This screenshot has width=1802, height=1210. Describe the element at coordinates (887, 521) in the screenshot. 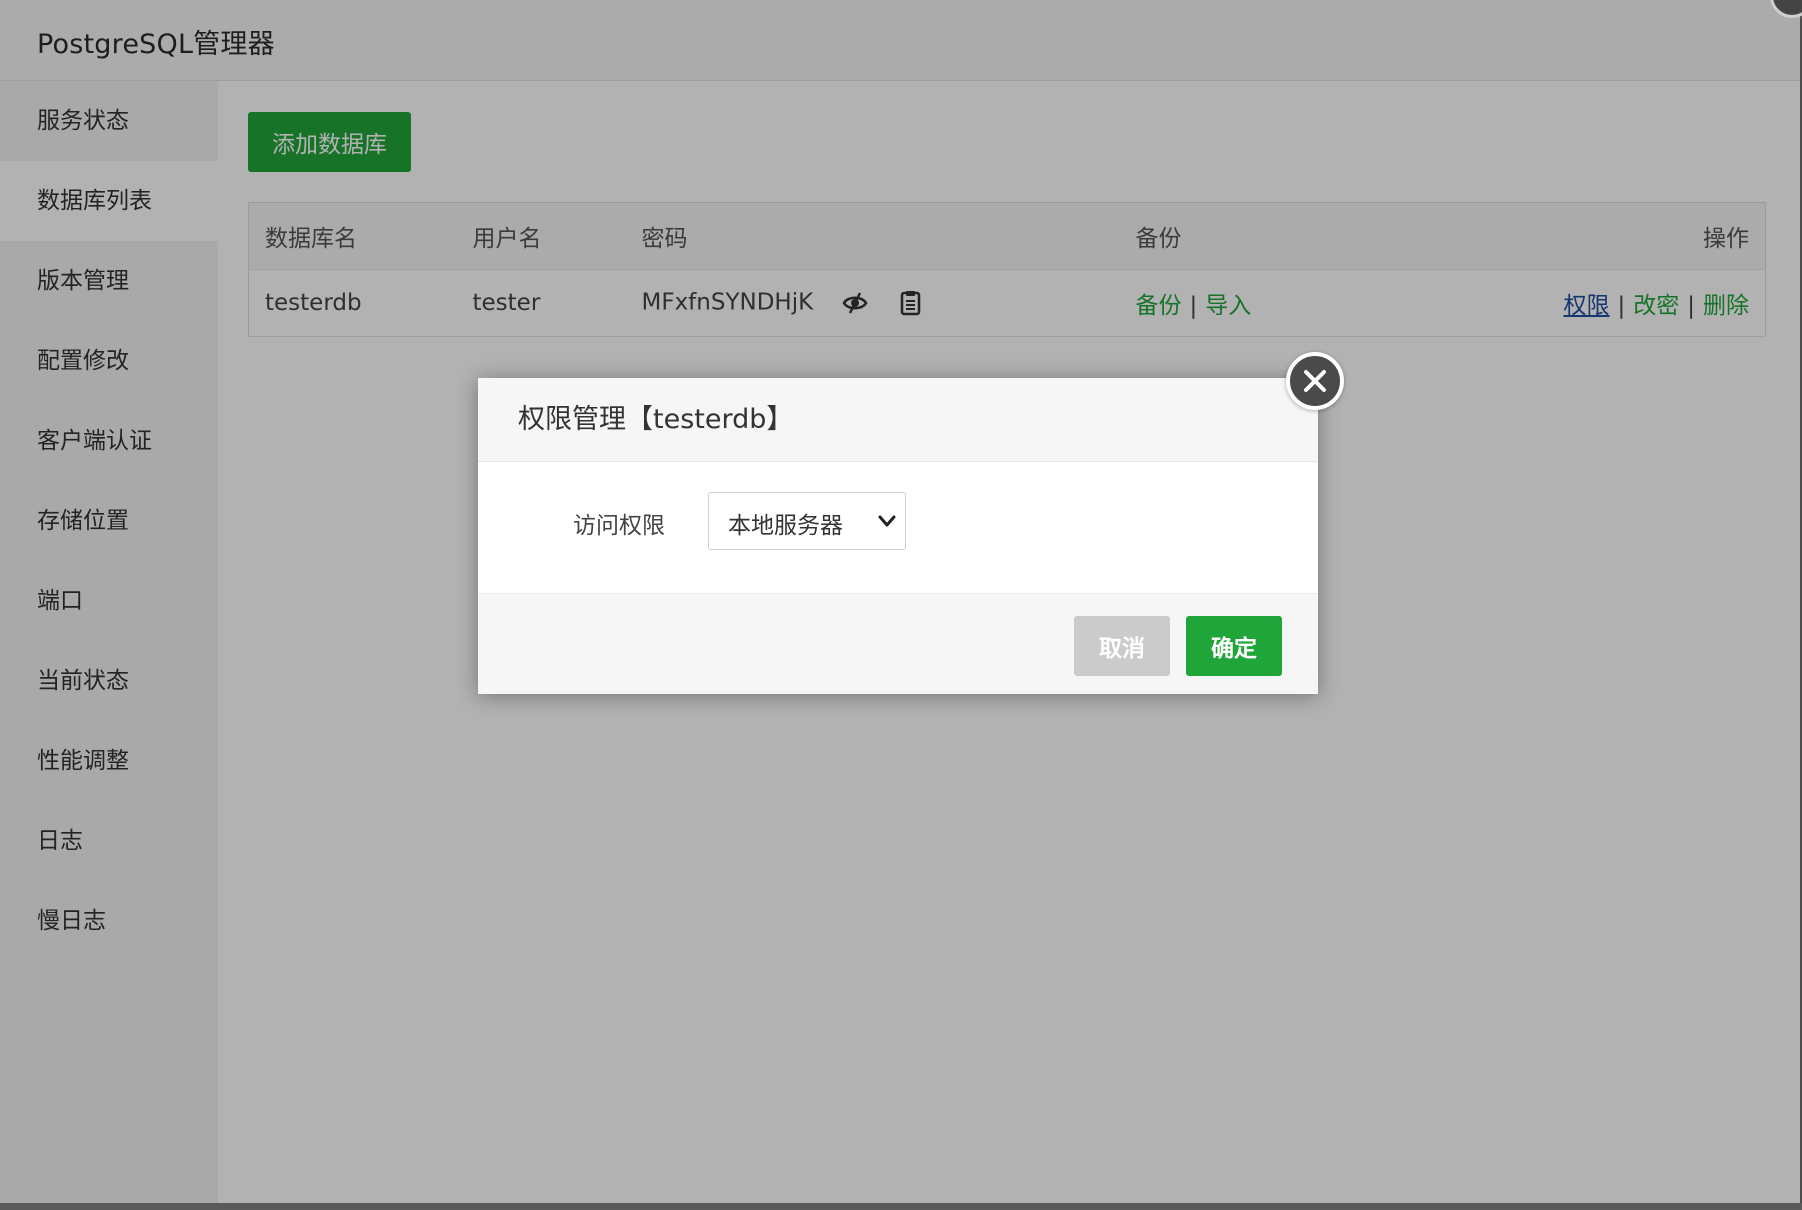

I see `chevron-down-icon` at that location.